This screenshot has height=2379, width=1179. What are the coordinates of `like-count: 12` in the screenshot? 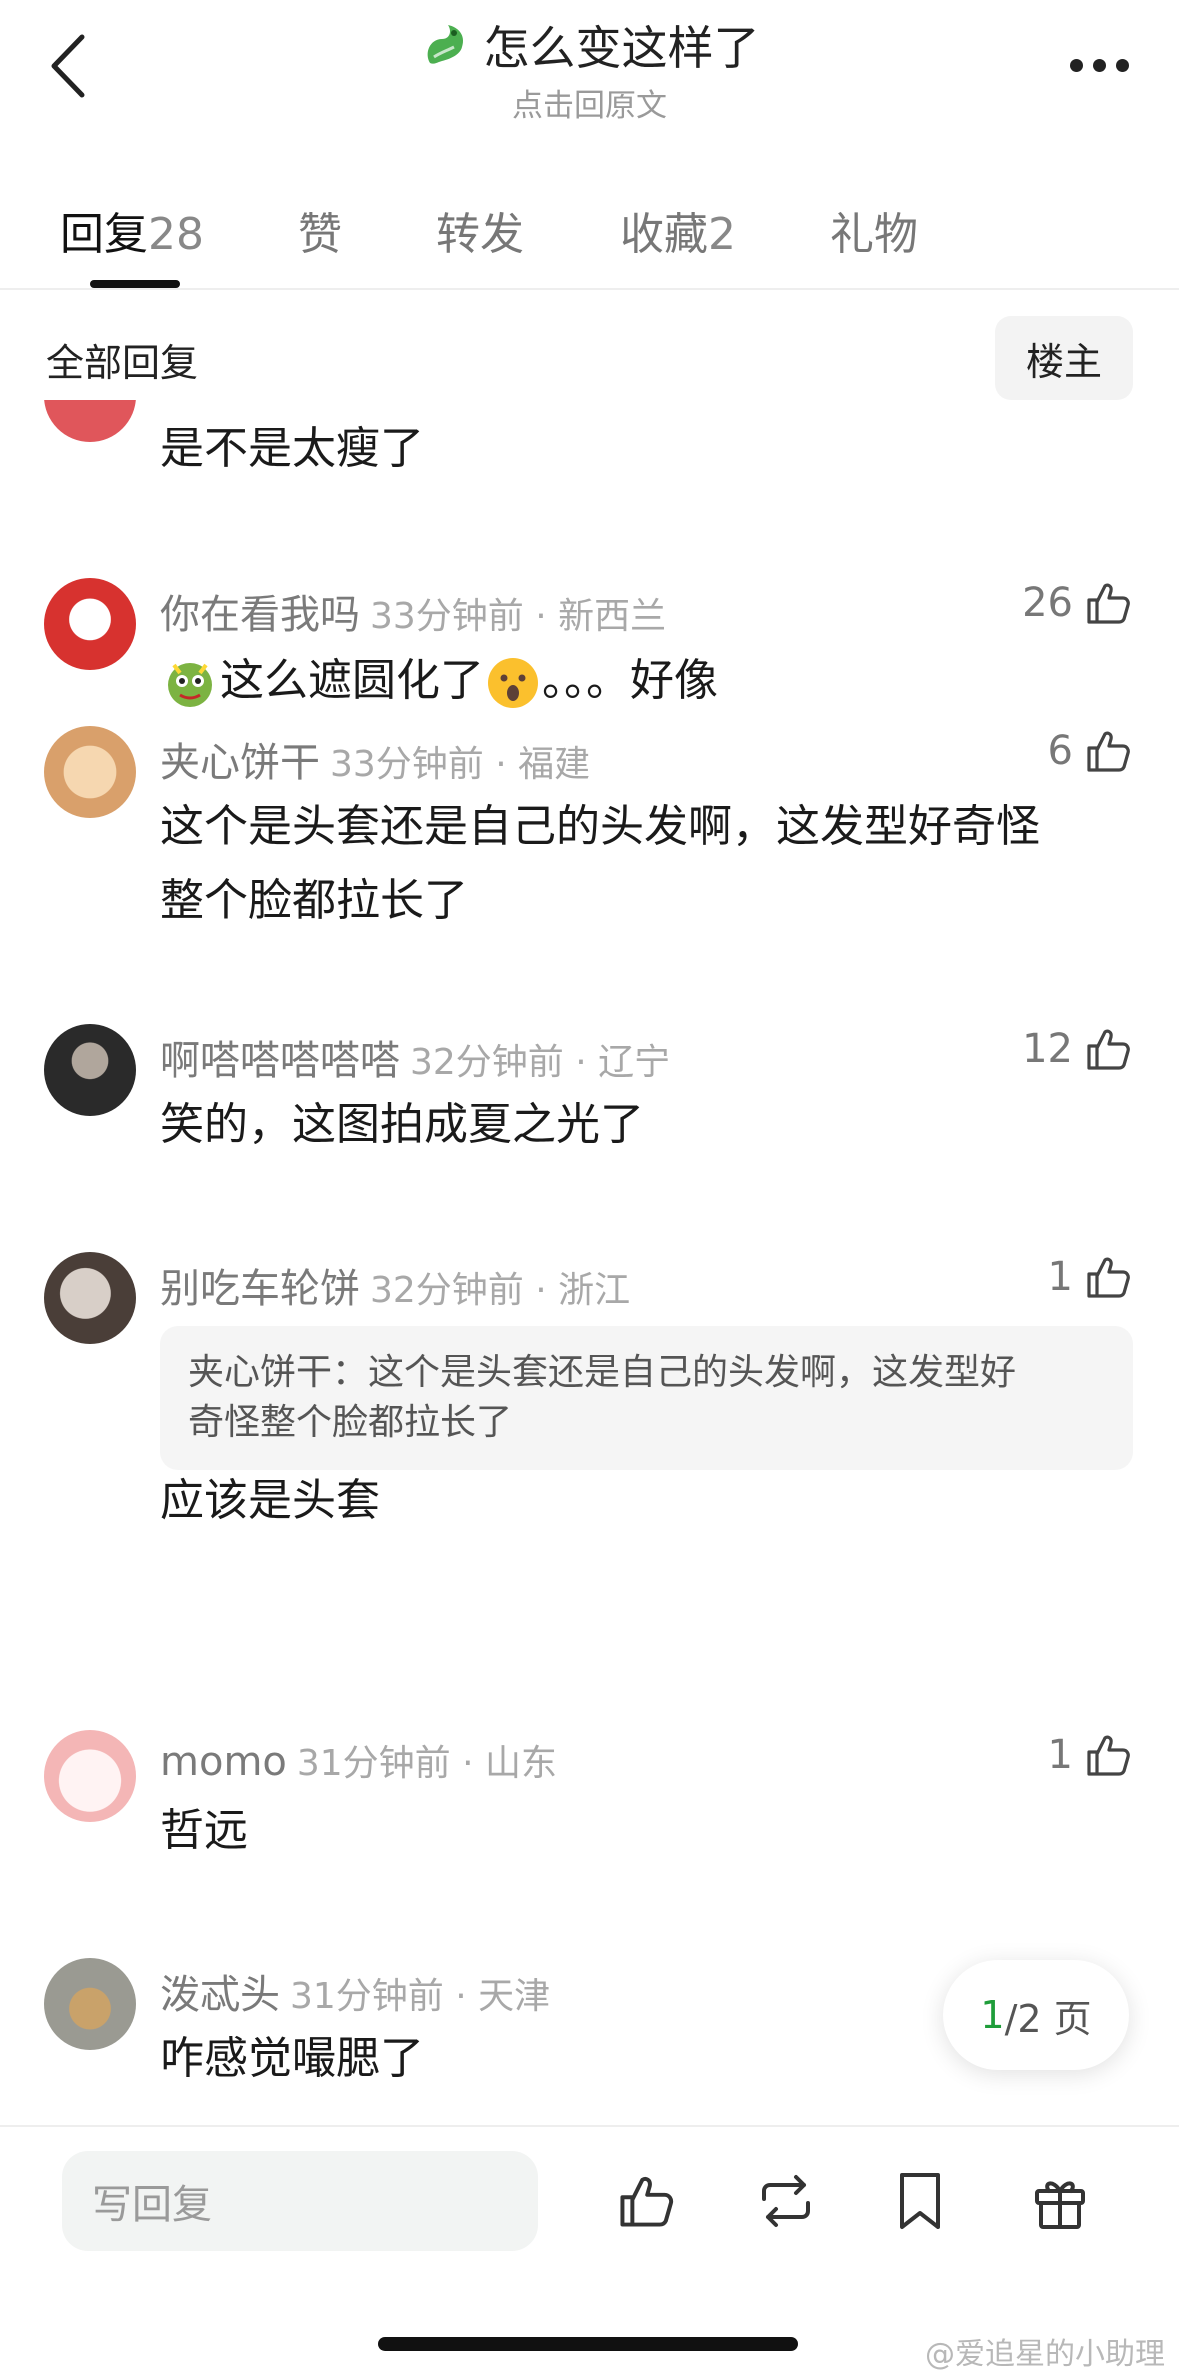 It's located at (1047, 1049).